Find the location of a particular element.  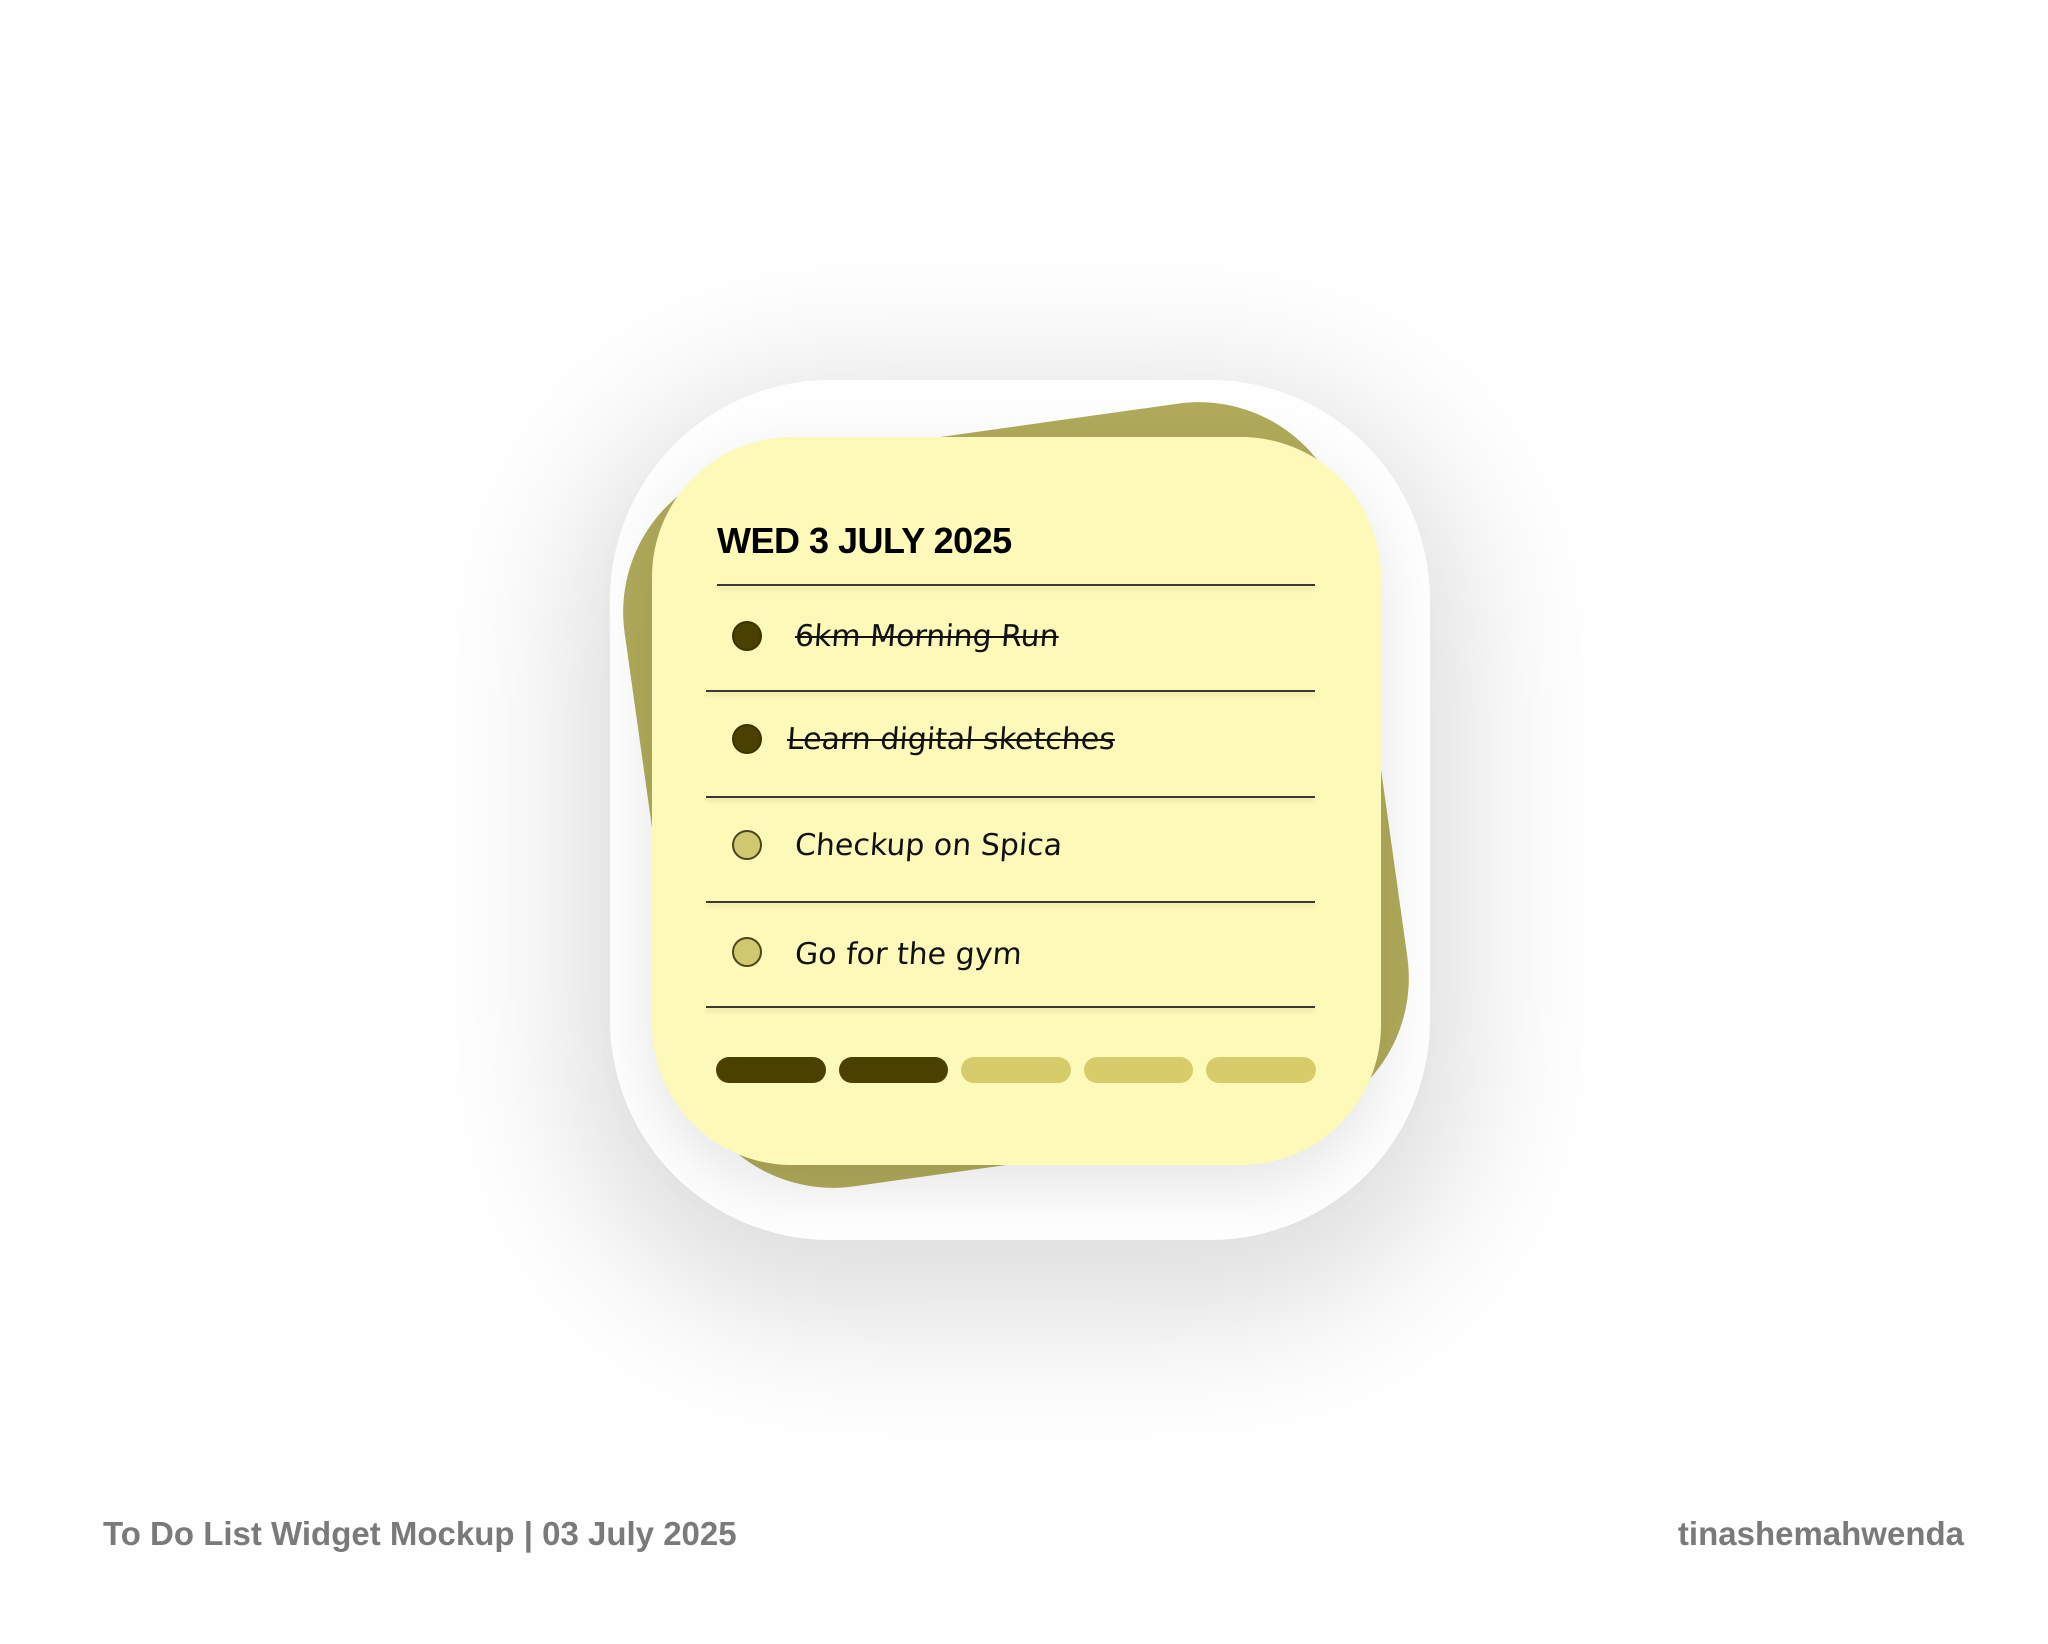

task-label: 6km Morning Run is located at coordinates (926, 636).